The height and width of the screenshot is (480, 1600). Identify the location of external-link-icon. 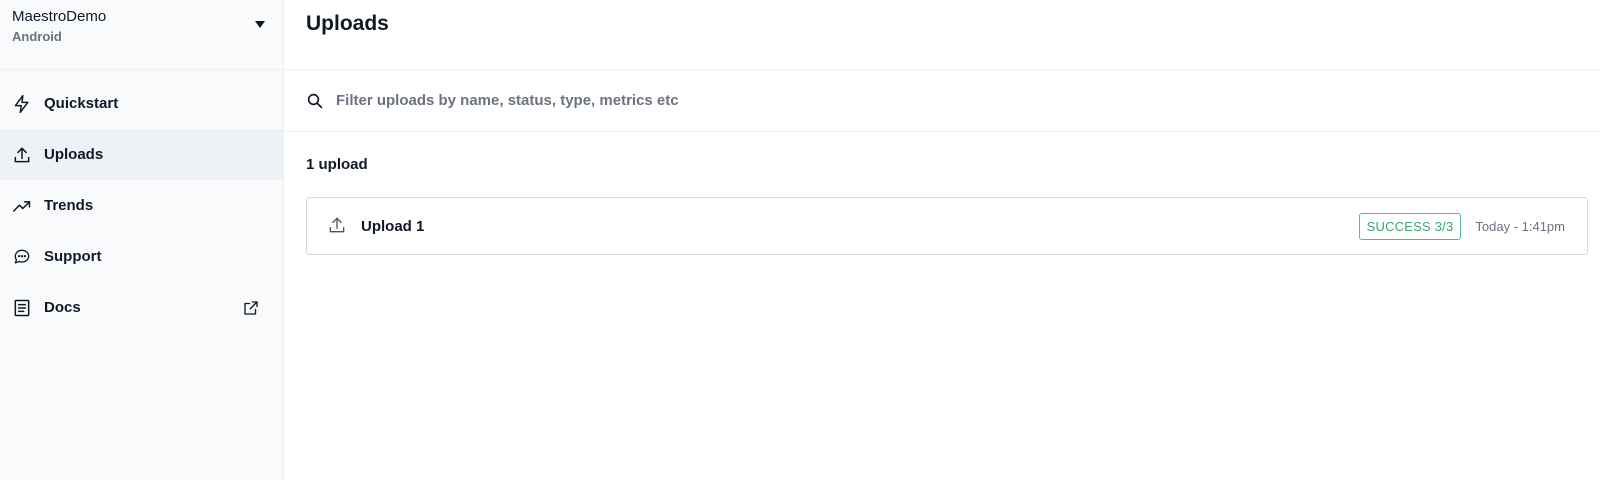
(251, 308).